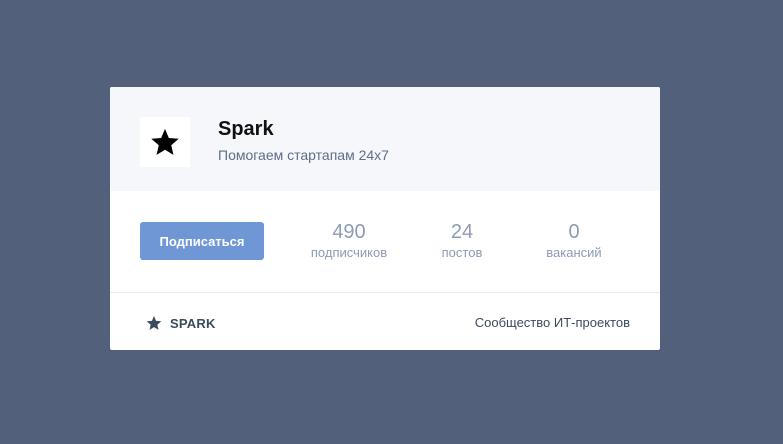 The image size is (783, 444). I want to click on community-tagline: Помогаем стартапам 24x7, so click(303, 155).